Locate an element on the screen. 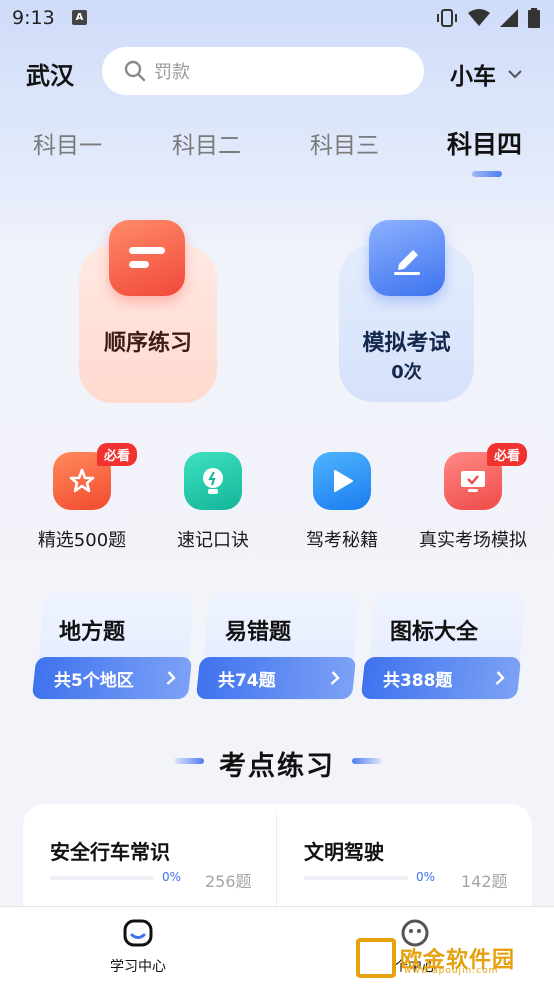 The width and height of the screenshot is (554, 984). feature-secrets: 驾考秘籍 is located at coordinates (342, 502).